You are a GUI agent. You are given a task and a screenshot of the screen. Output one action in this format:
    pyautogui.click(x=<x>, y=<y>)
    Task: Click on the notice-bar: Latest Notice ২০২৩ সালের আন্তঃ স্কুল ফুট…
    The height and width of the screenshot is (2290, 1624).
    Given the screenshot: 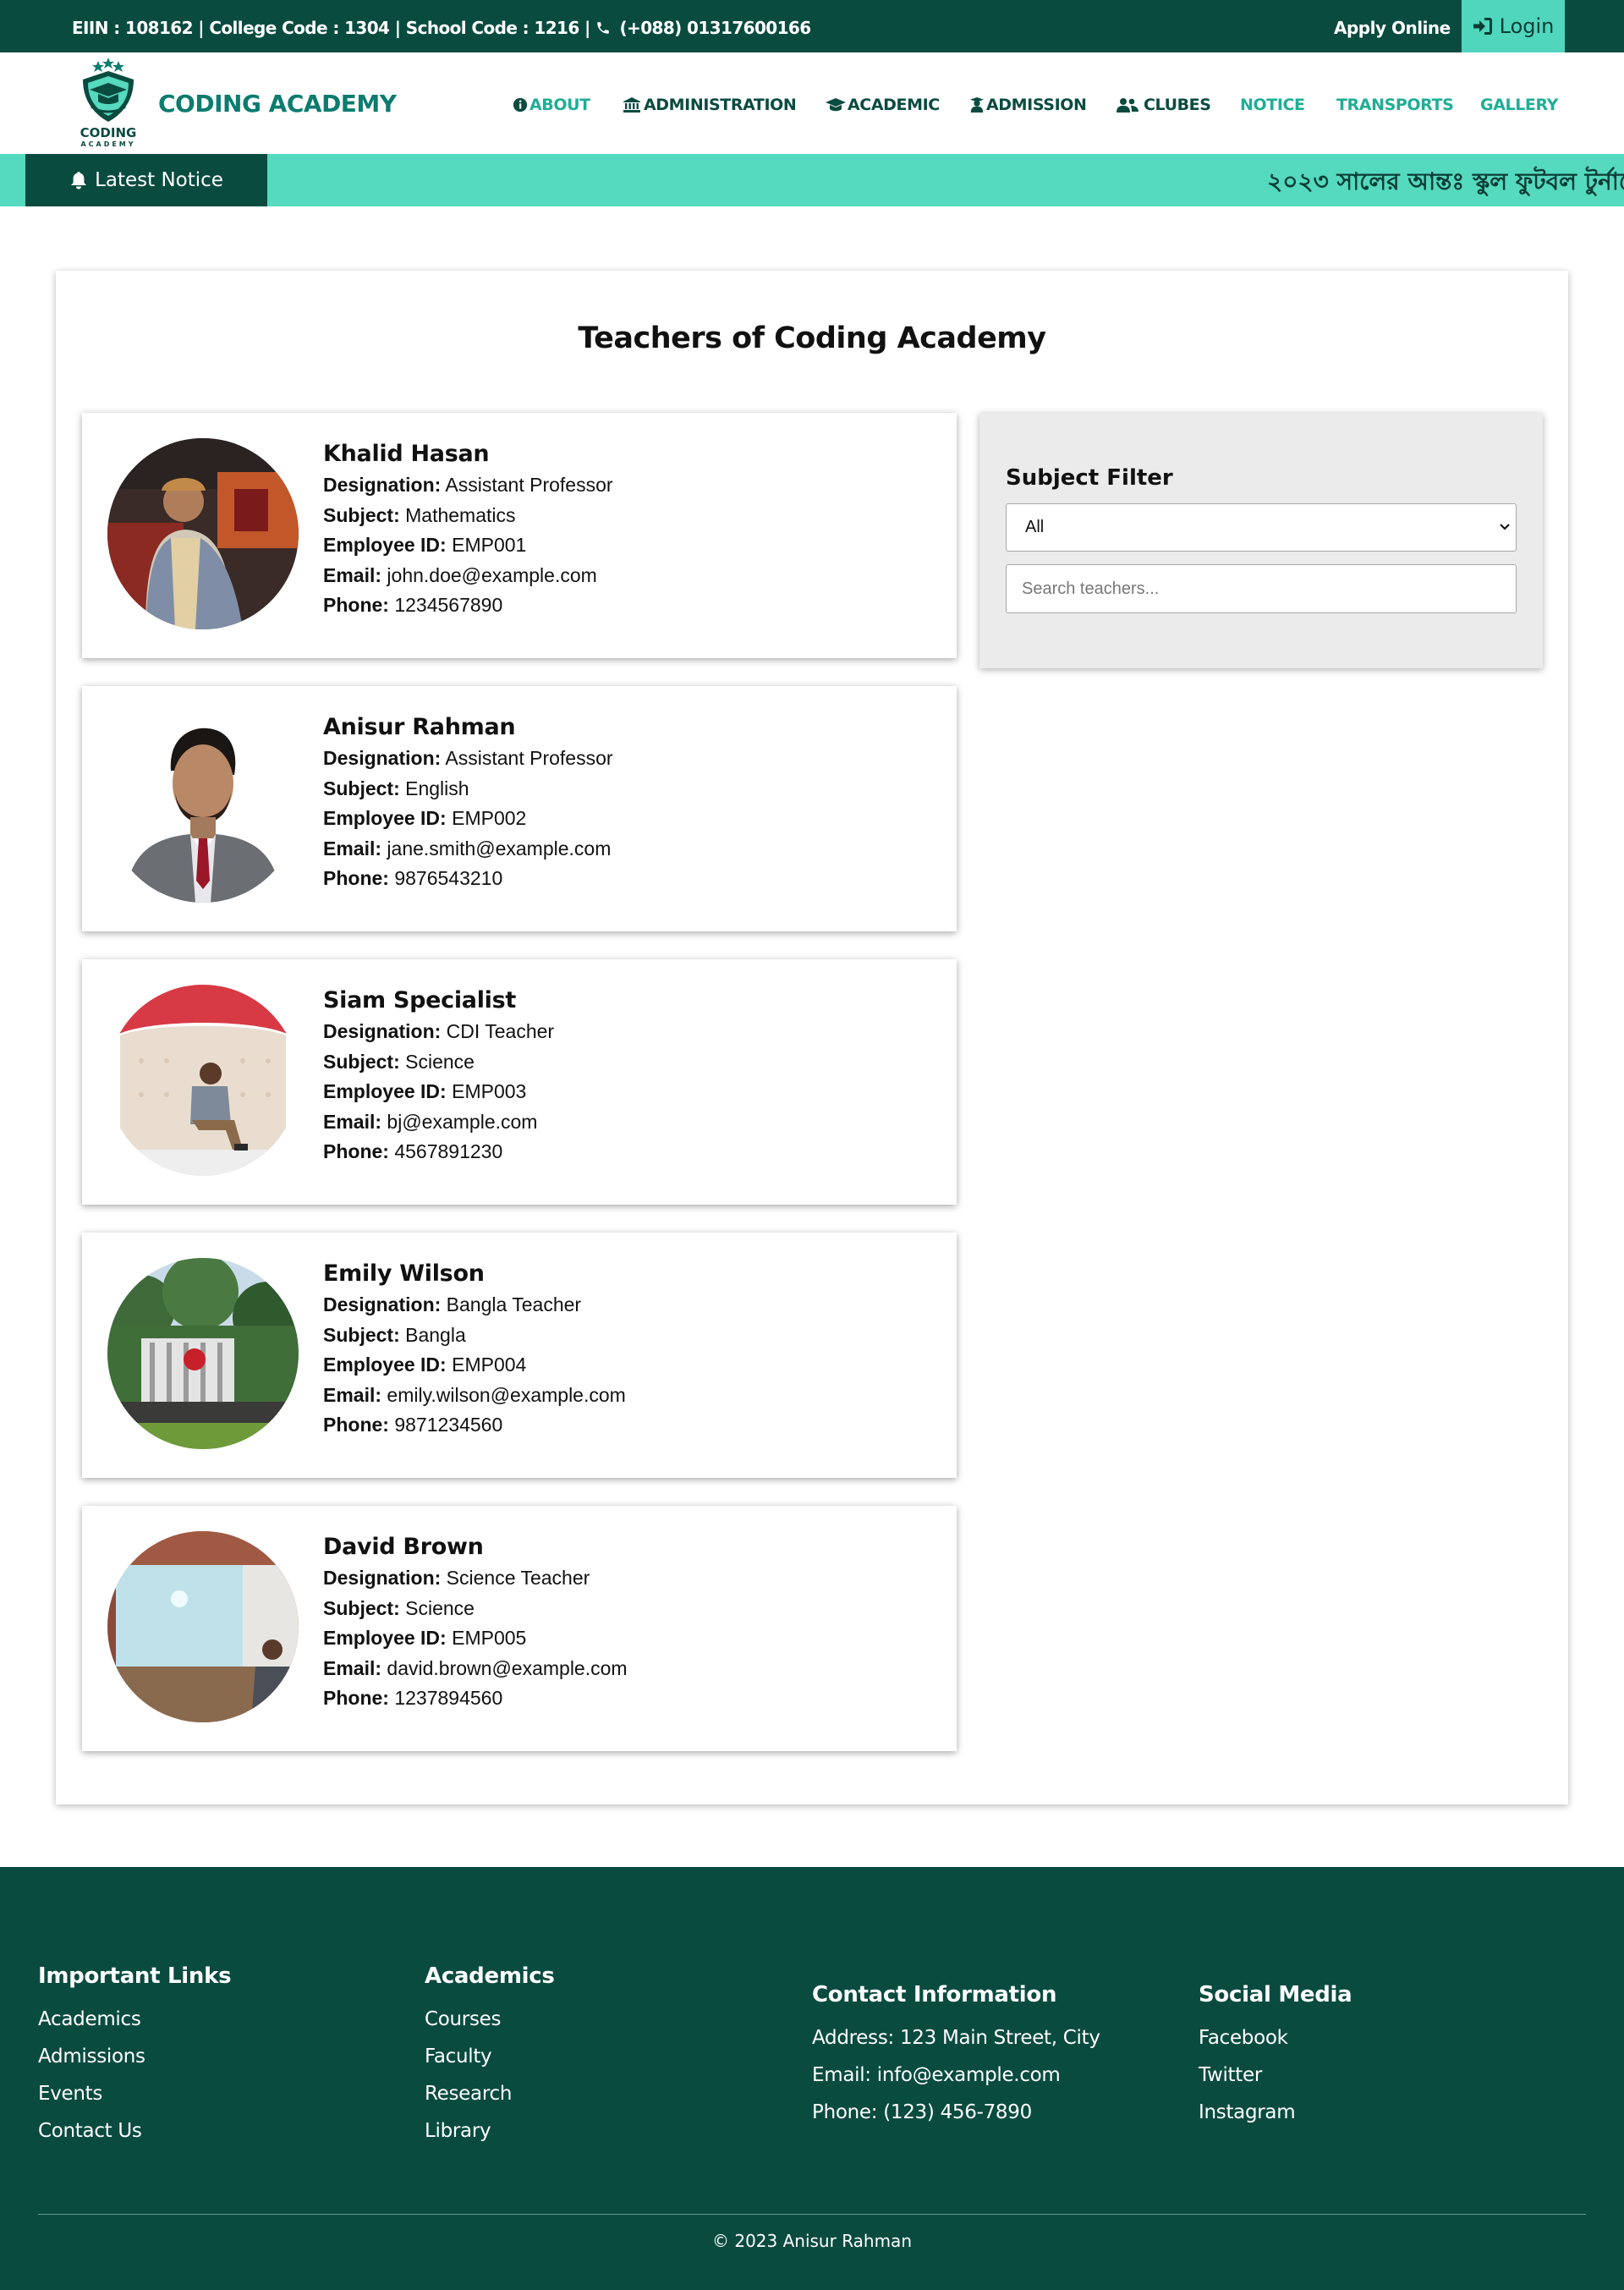 What is the action you would take?
    pyautogui.click(x=812, y=180)
    